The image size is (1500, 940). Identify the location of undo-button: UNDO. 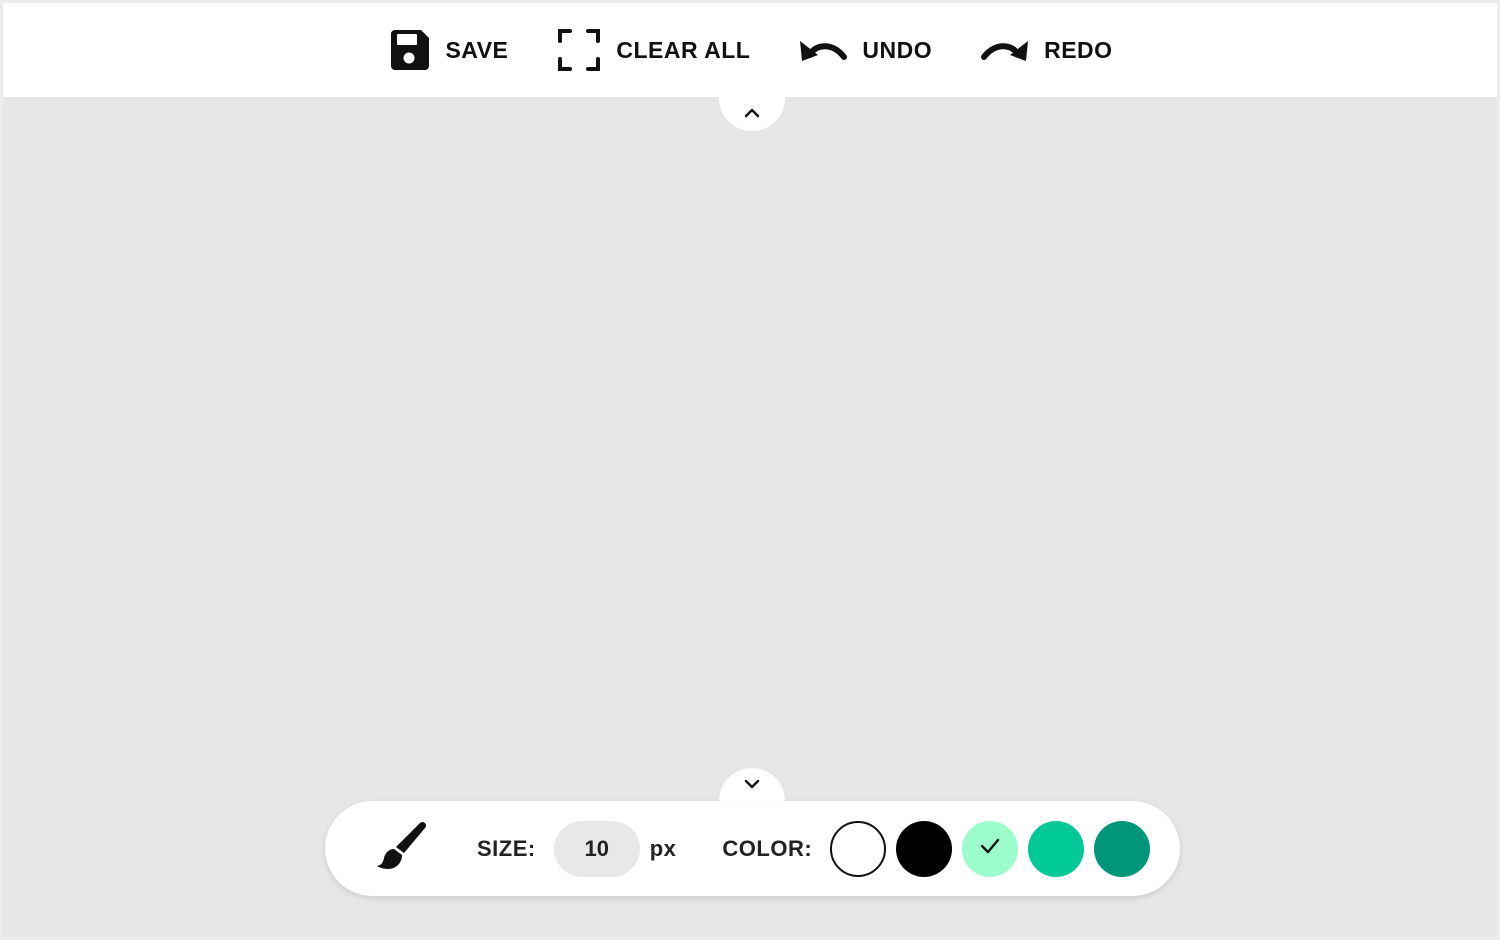
(865, 50).